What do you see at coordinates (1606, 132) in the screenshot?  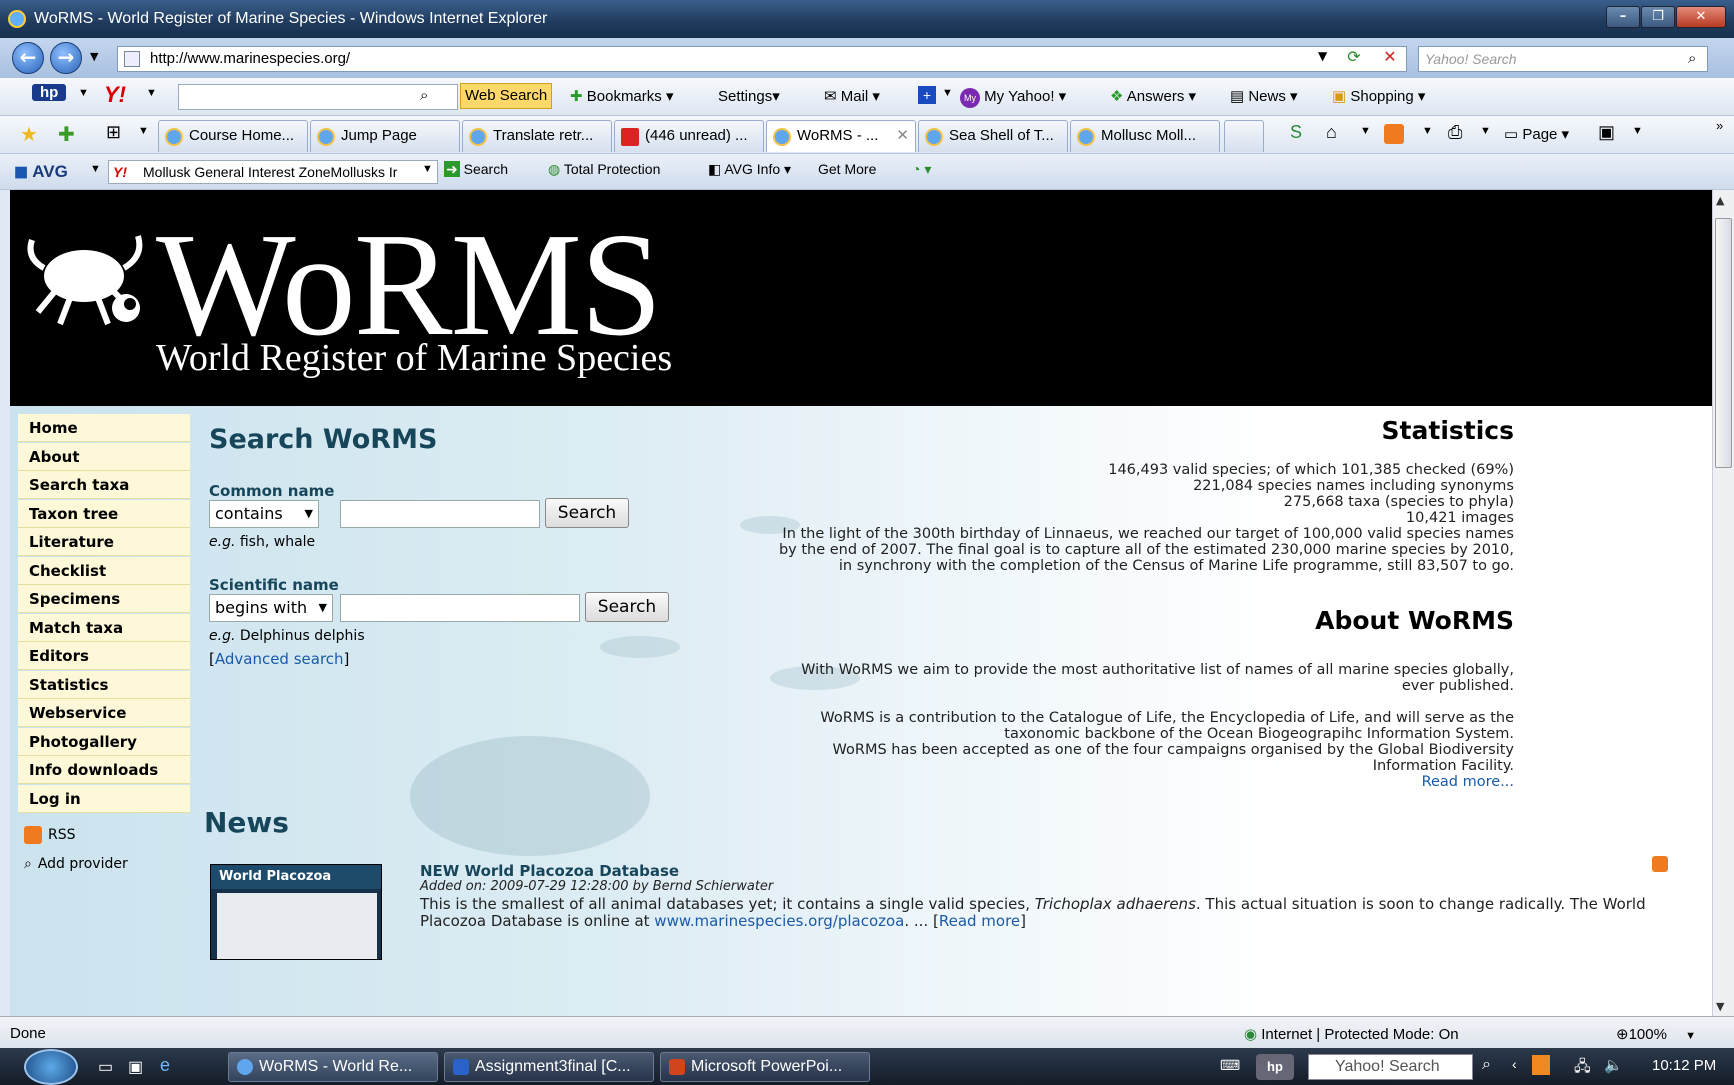 I see `tools-icon: ▣` at bounding box center [1606, 132].